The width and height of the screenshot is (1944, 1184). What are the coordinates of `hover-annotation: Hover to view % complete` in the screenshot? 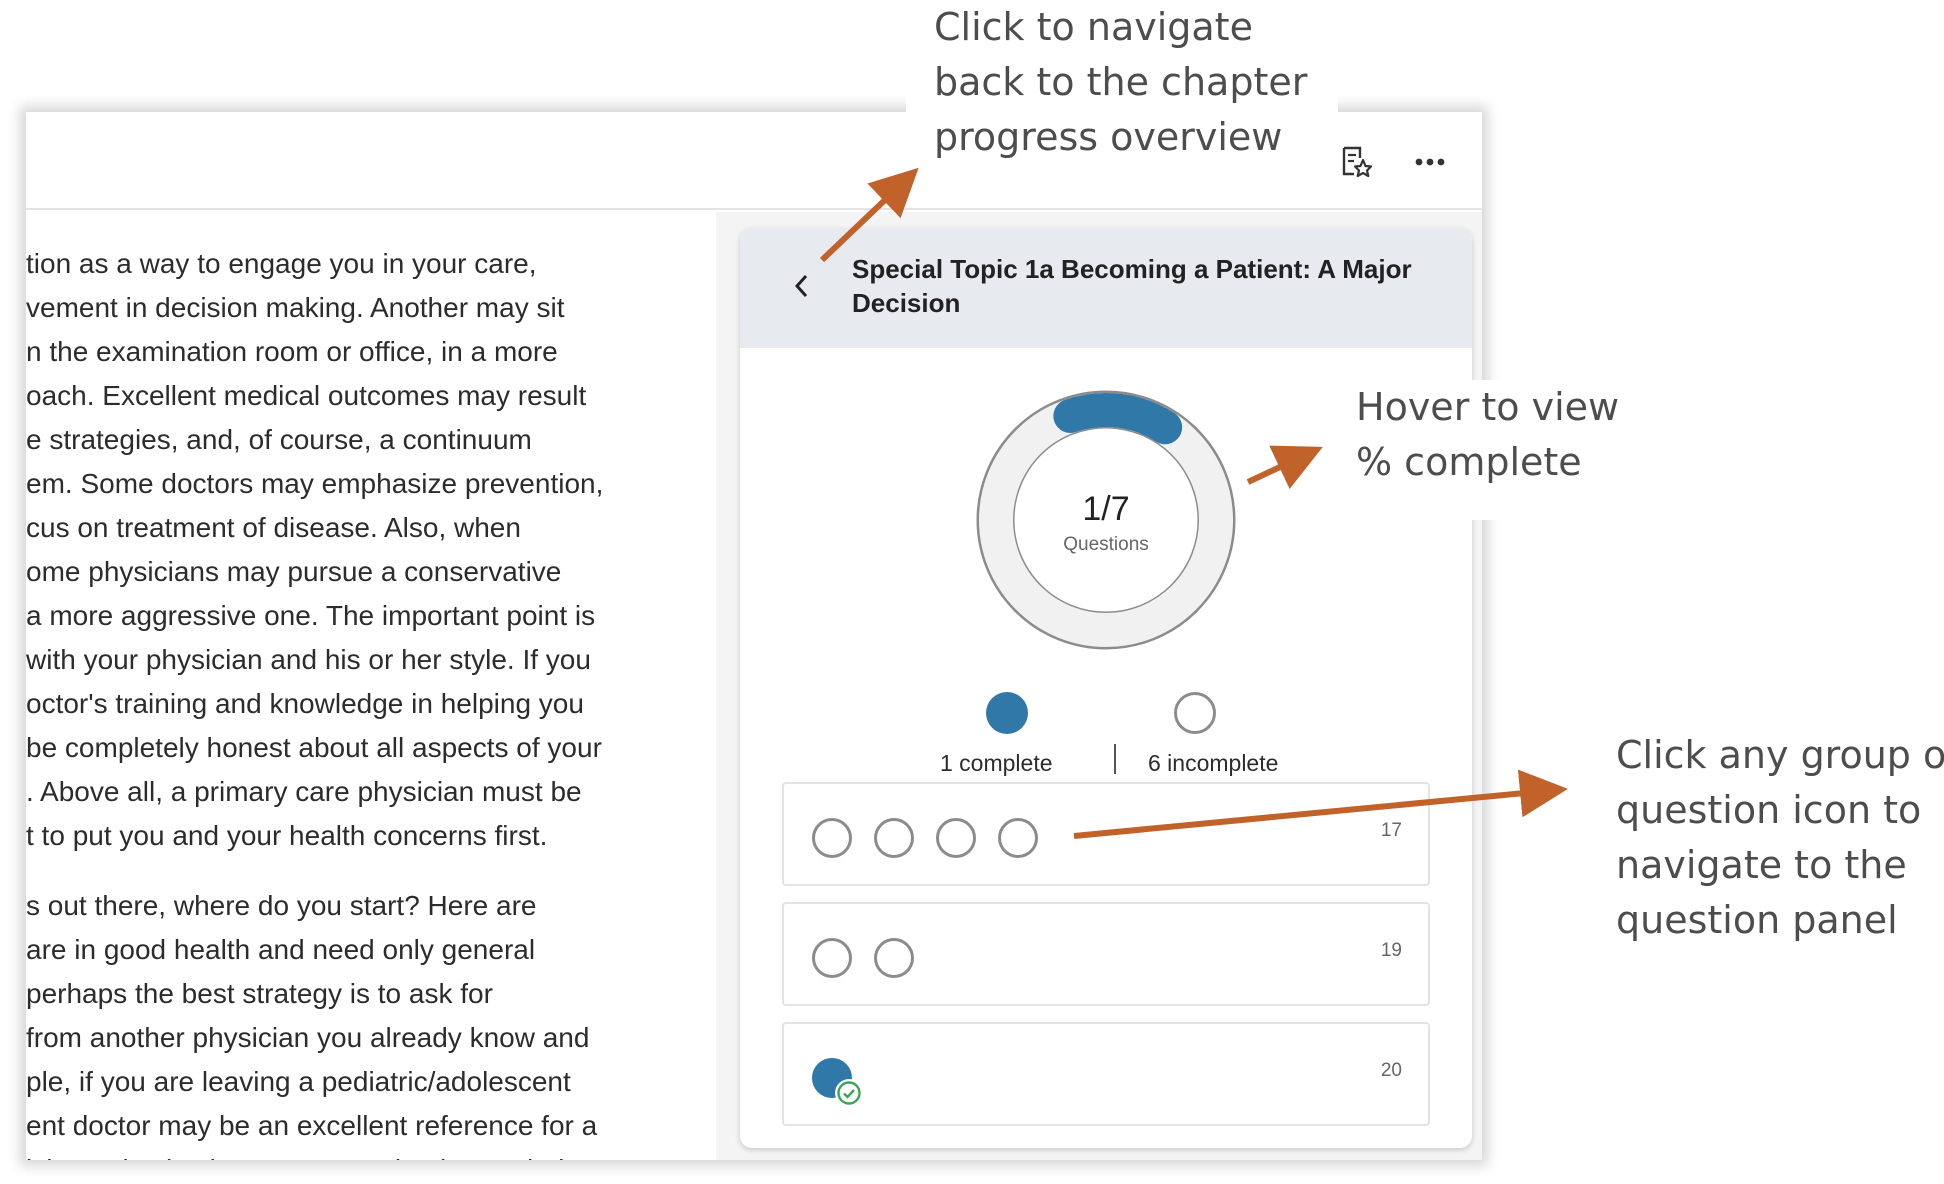 It's located at (1480, 450).